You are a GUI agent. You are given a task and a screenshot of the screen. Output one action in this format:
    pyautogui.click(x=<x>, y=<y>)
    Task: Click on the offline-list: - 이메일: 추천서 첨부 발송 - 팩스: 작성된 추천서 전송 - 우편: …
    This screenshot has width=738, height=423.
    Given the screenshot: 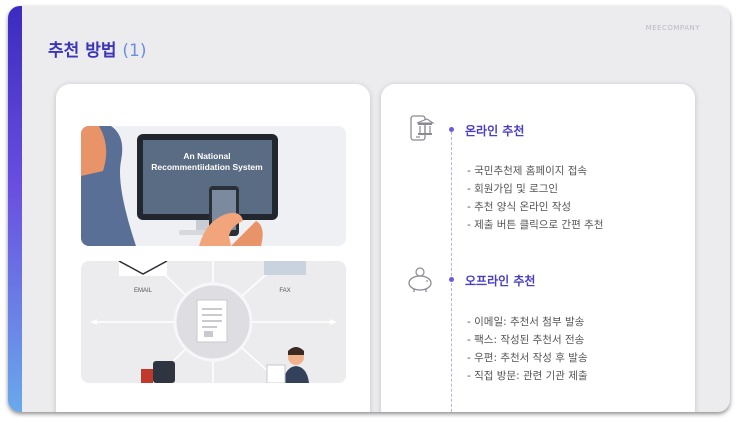 What is the action you would take?
    pyautogui.click(x=527, y=349)
    